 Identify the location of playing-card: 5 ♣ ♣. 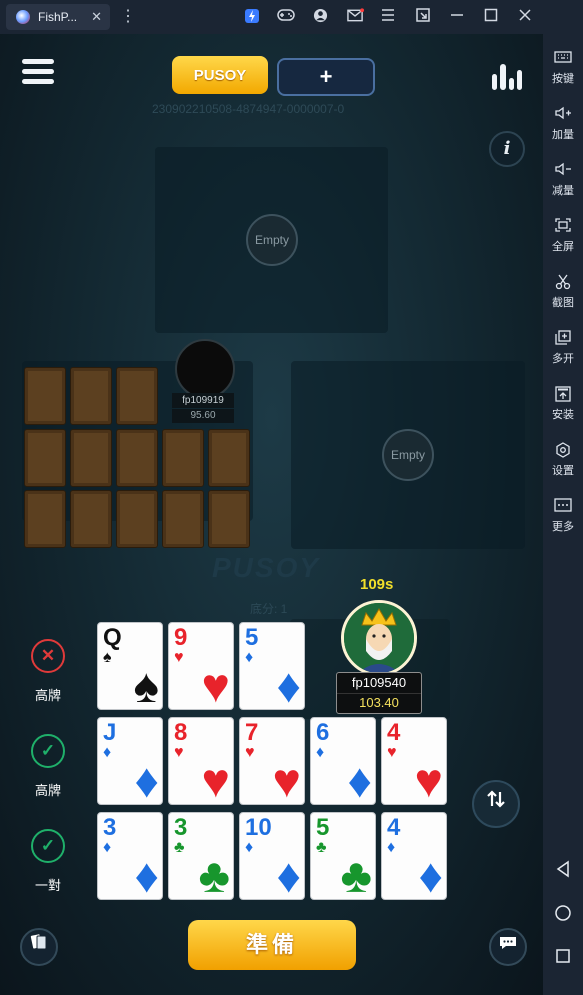
(343, 856).